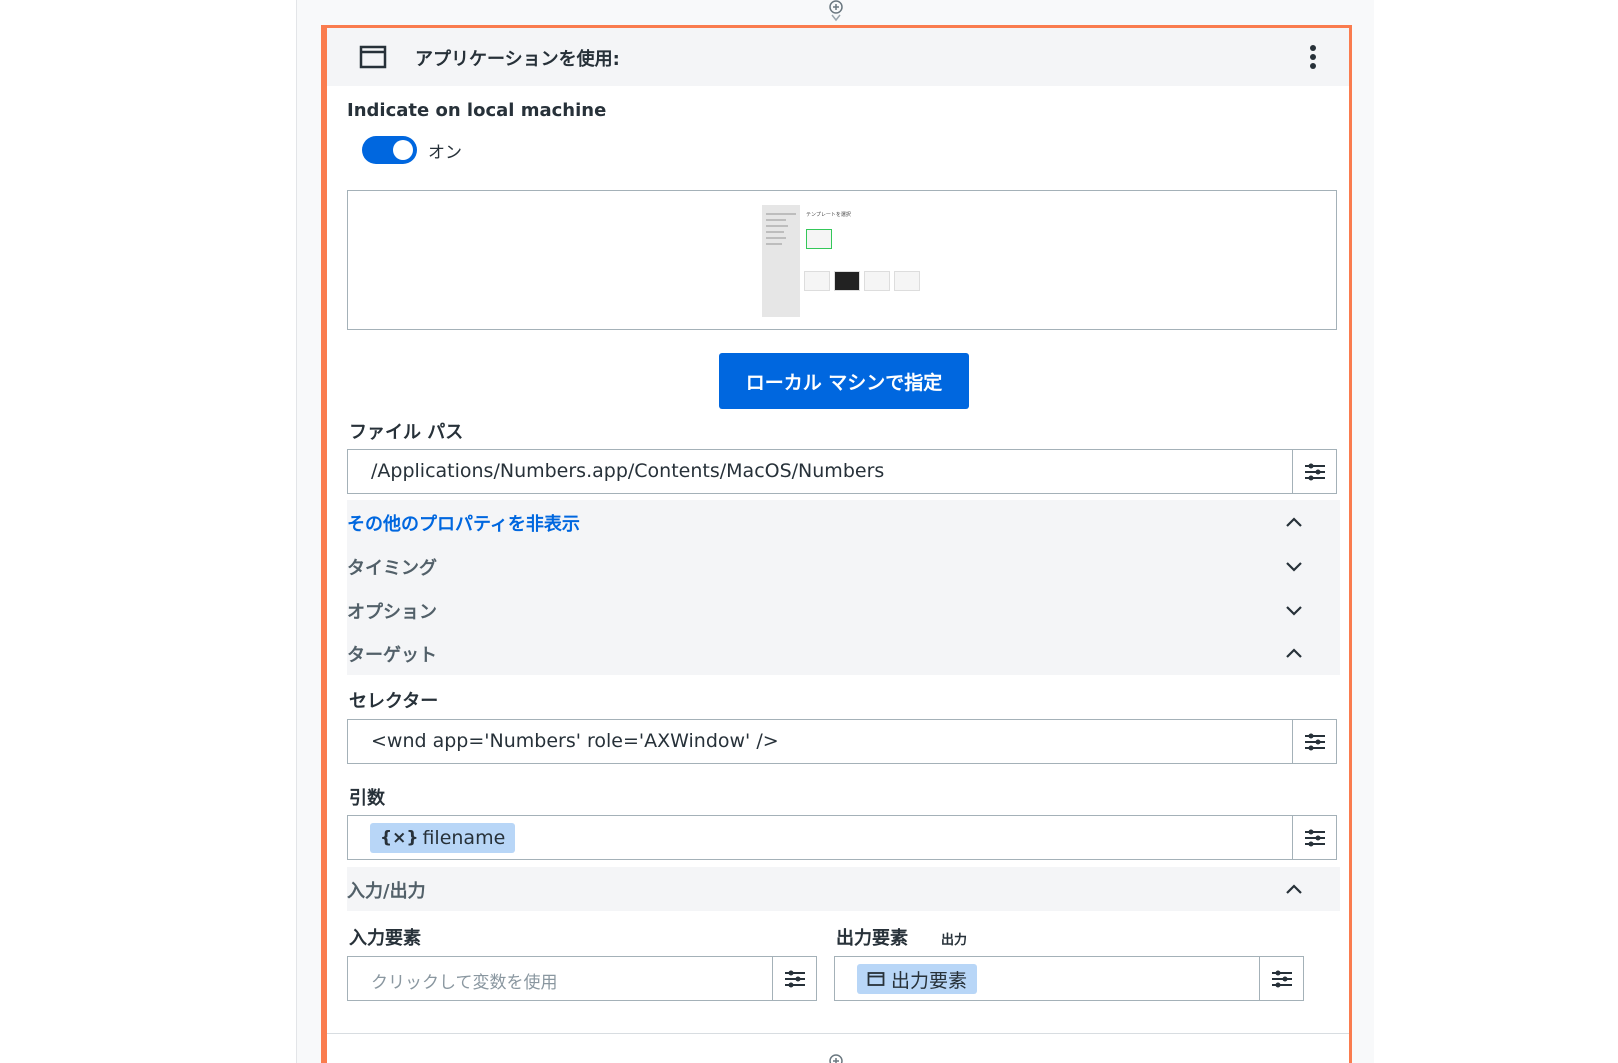 This screenshot has width=1618, height=1063. What do you see at coordinates (1313, 57) in the screenshot?
I see `more-vertical-icon` at bounding box center [1313, 57].